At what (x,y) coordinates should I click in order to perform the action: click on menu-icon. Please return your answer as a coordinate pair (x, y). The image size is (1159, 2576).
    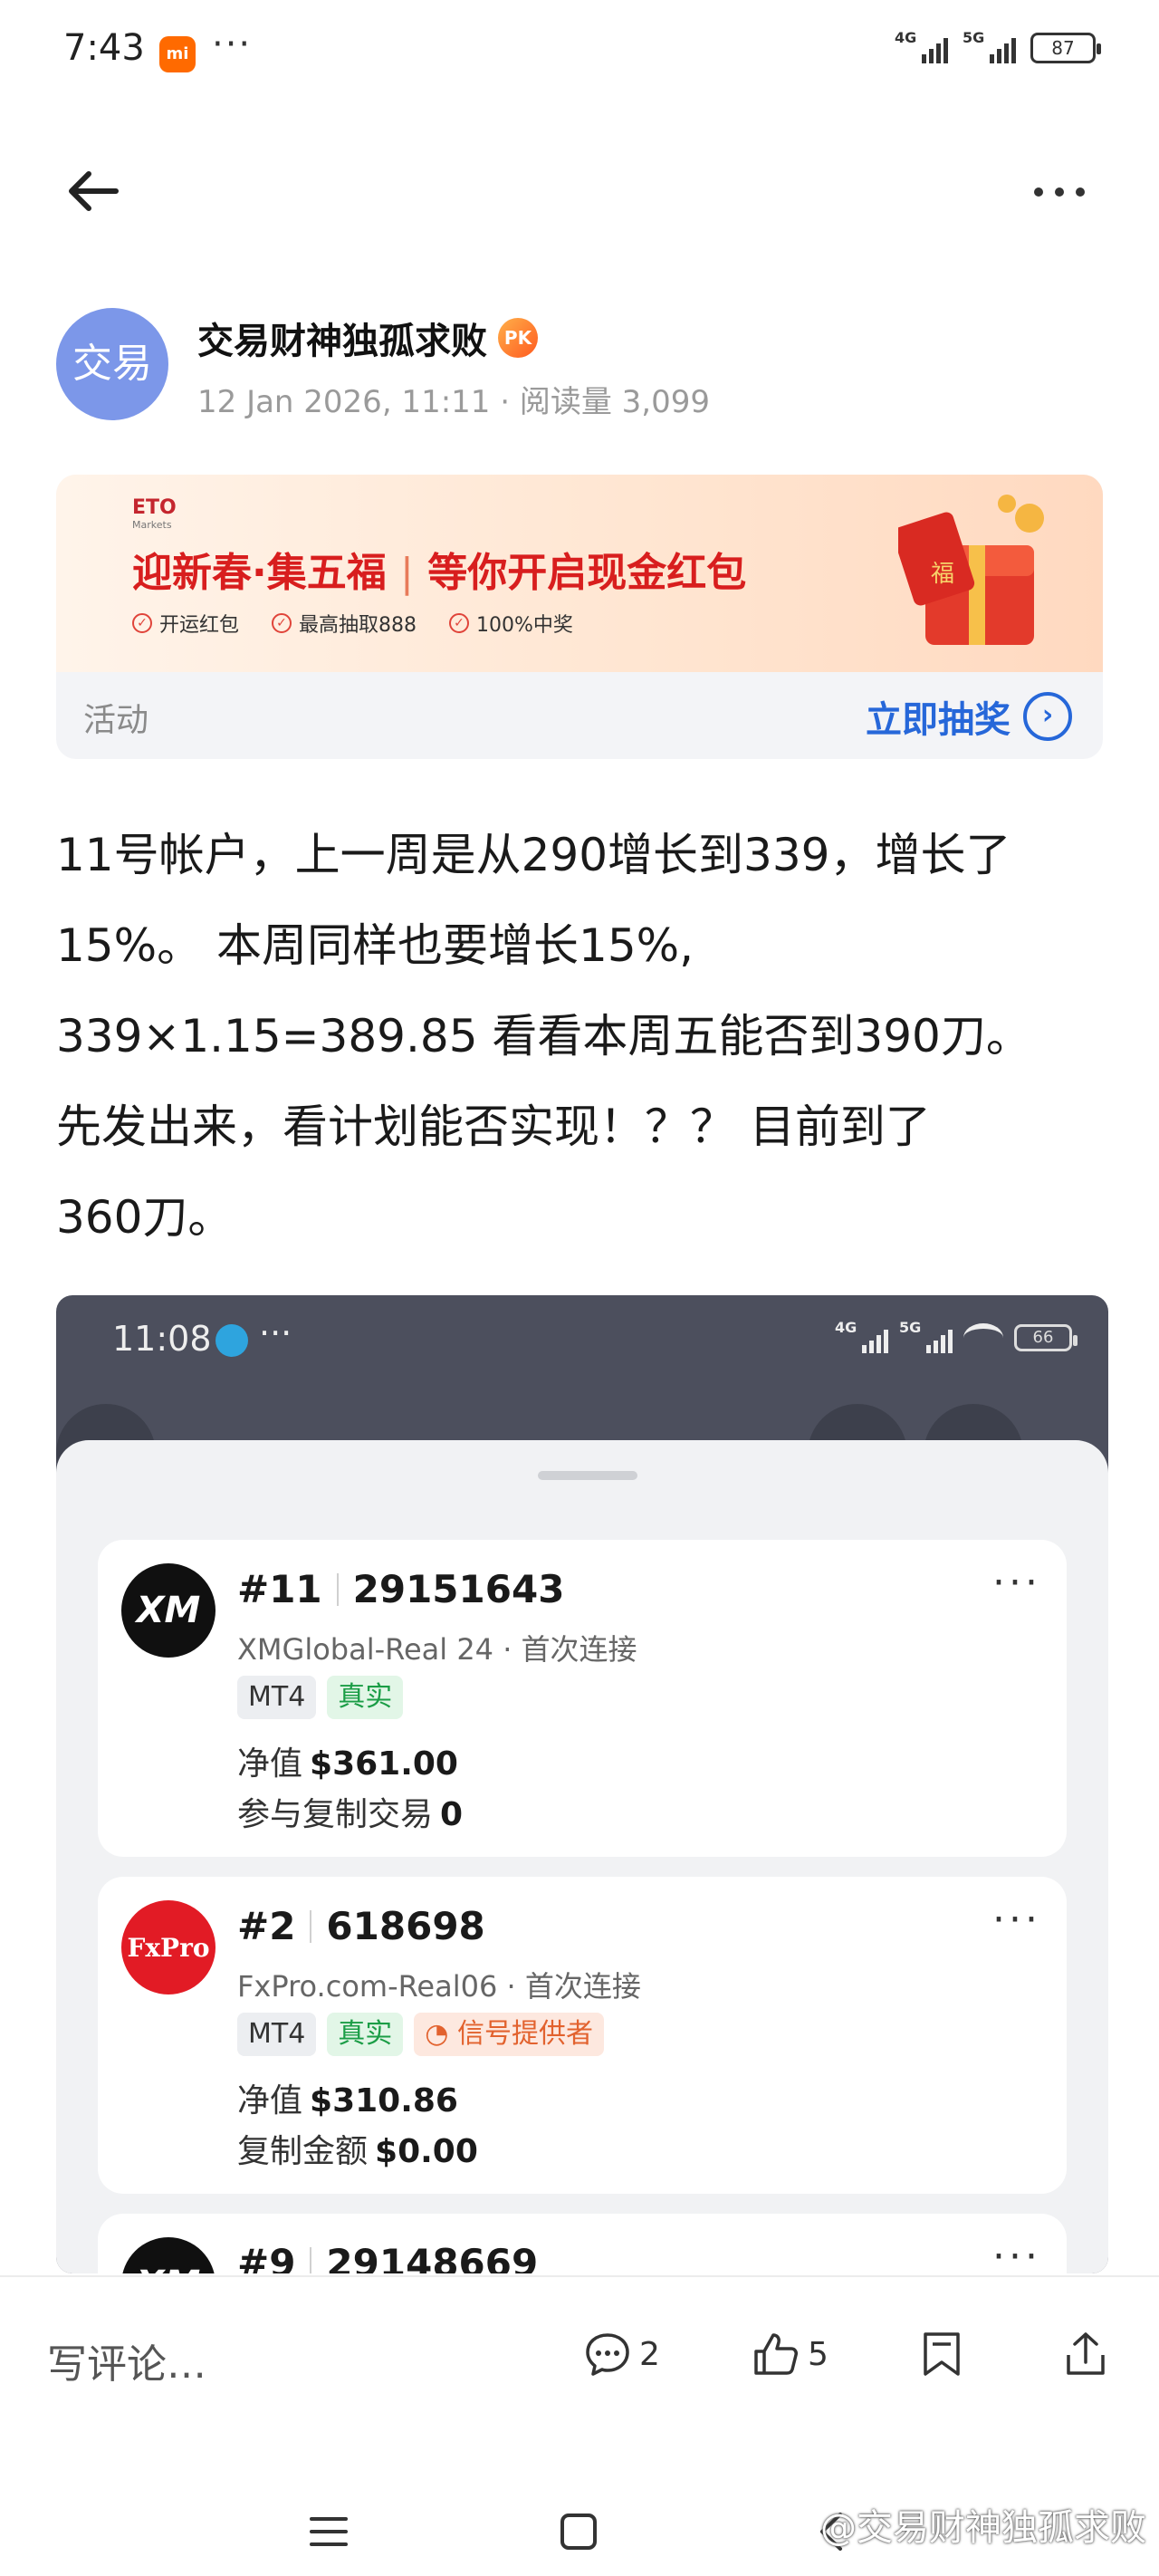
    Looking at the image, I should click on (329, 2531).